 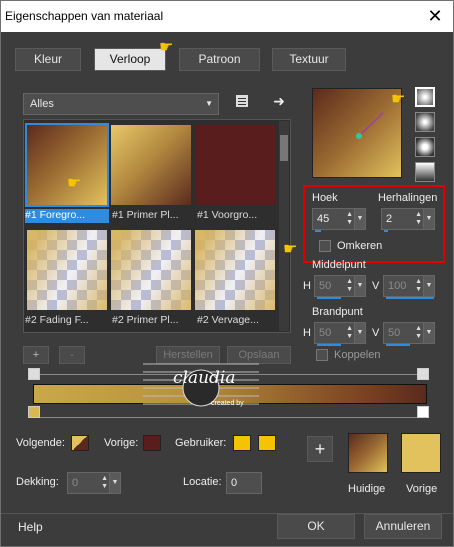 I want to click on title-bar: Eigenschappen van materiaal ✕, so click(x=227, y=16).